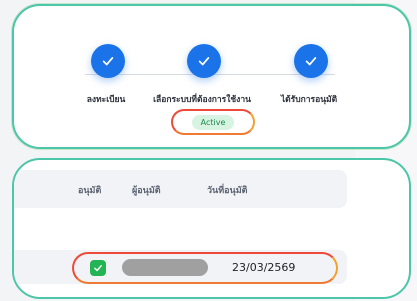  I want to click on table-header-row: อนุมัติ ผู้อนุมัติ วันที่อนุมัติ, so click(180, 189).